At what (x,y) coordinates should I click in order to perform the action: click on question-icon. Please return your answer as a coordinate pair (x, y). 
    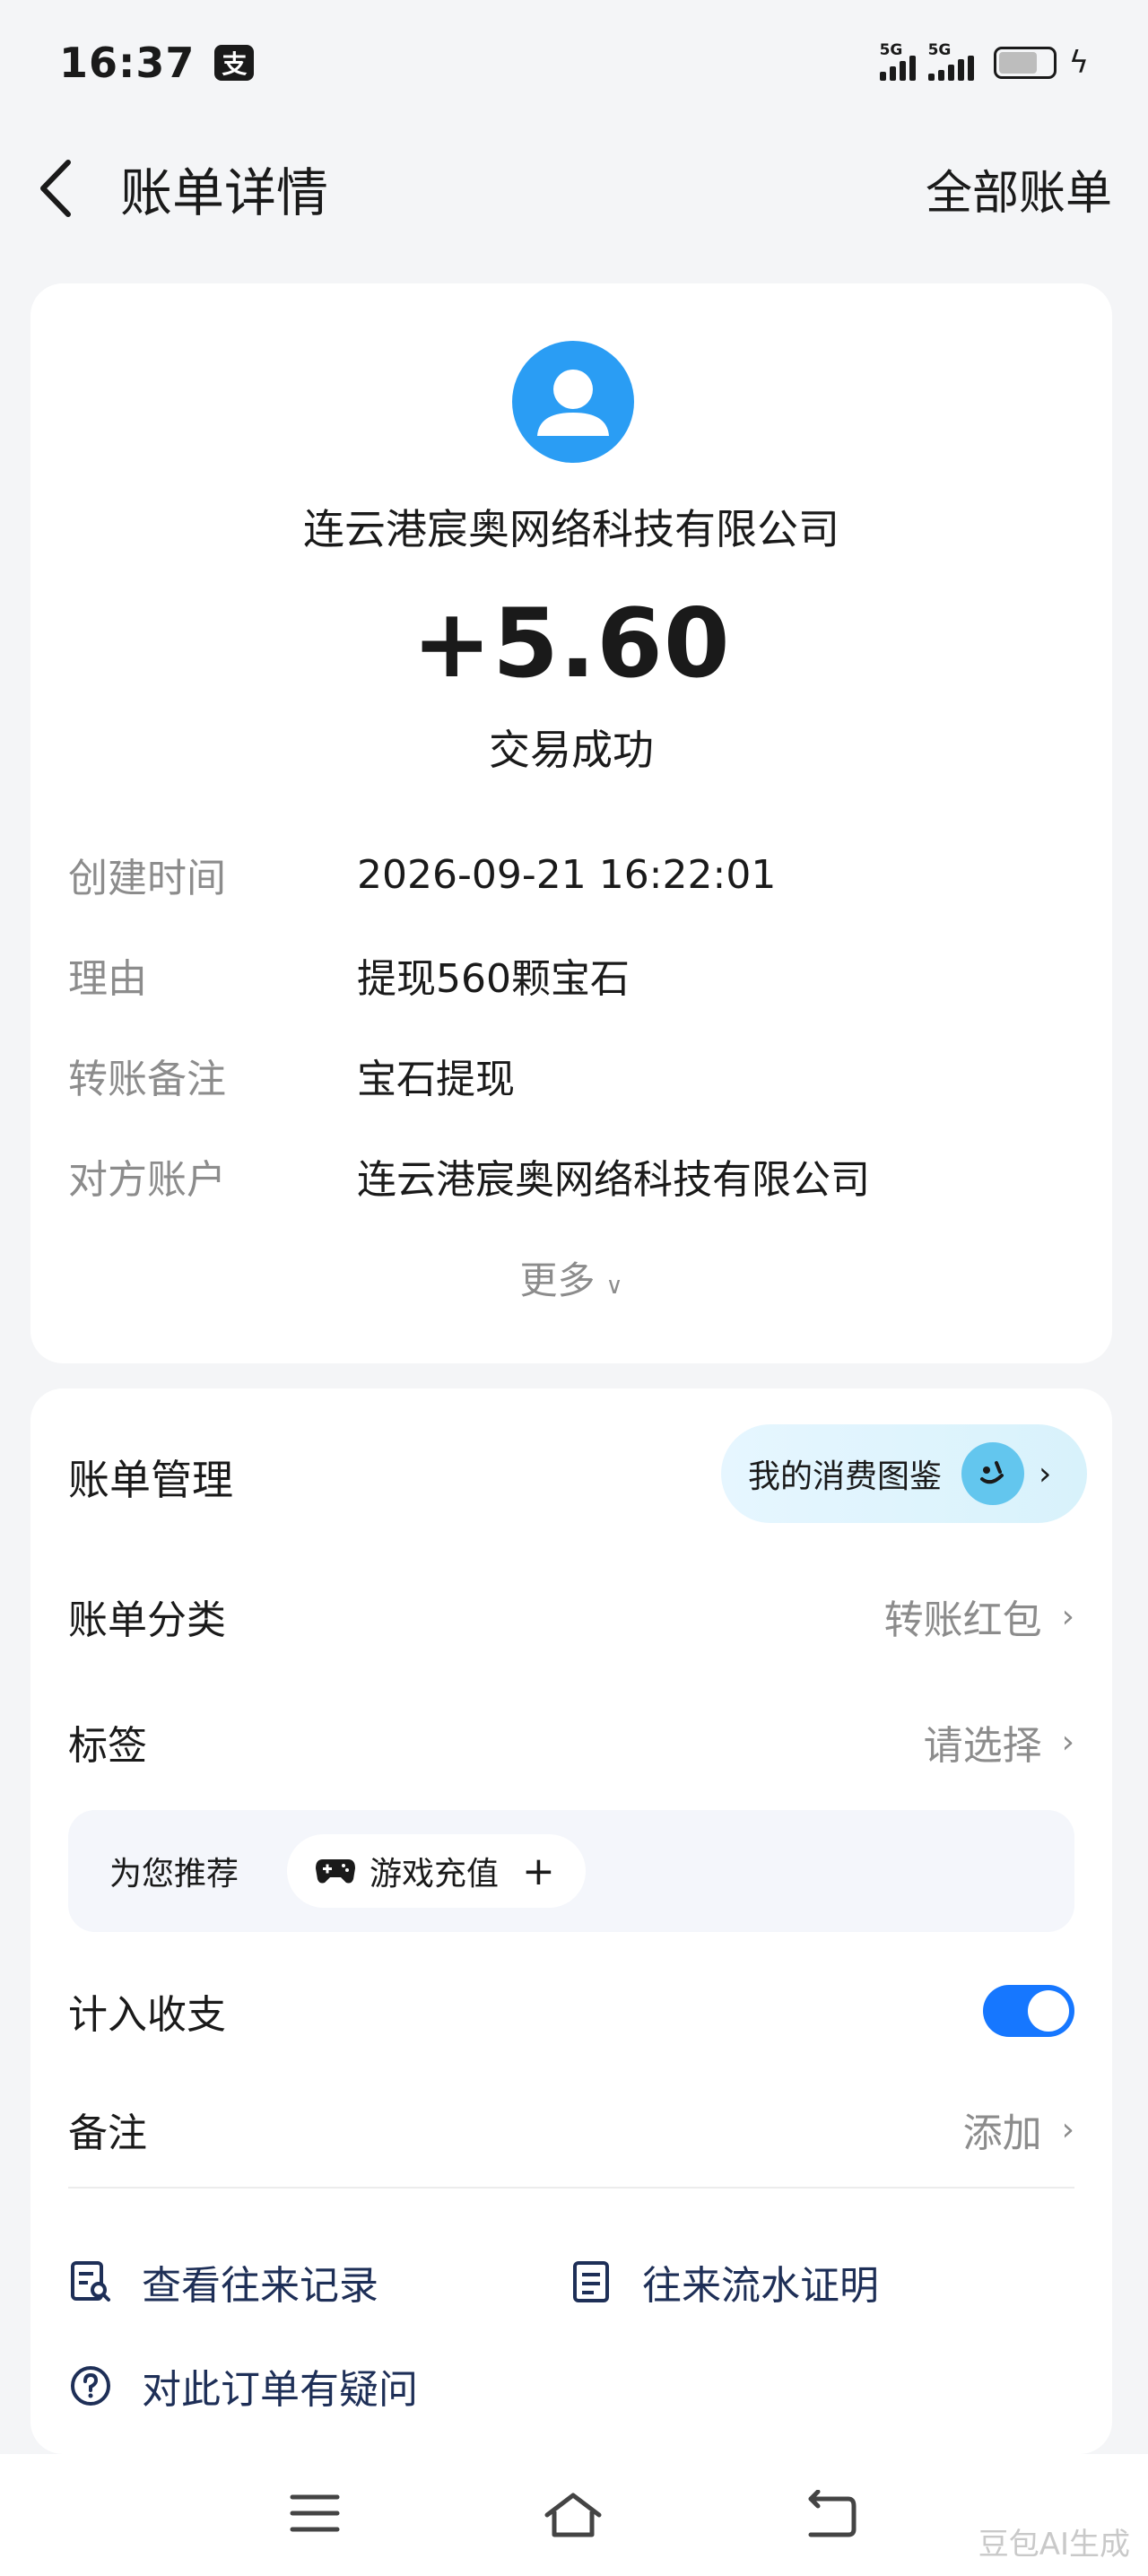
    Looking at the image, I should click on (90, 2386).